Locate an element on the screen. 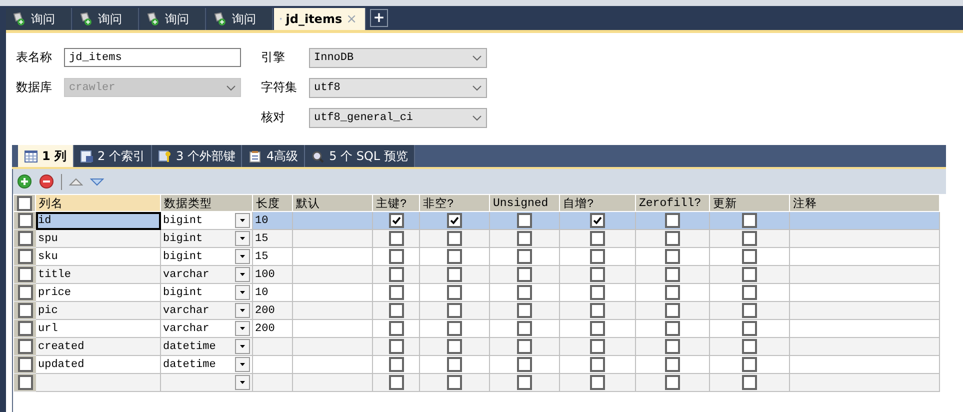  tab: 3 个外部键 is located at coordinates (197, 156).